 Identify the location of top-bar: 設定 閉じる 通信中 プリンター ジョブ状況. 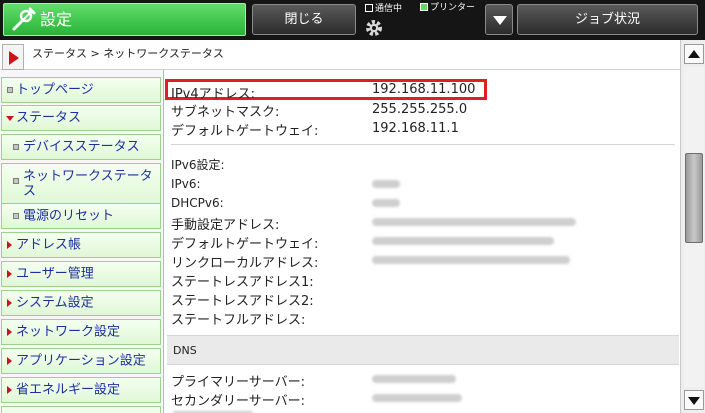
(352, 20).